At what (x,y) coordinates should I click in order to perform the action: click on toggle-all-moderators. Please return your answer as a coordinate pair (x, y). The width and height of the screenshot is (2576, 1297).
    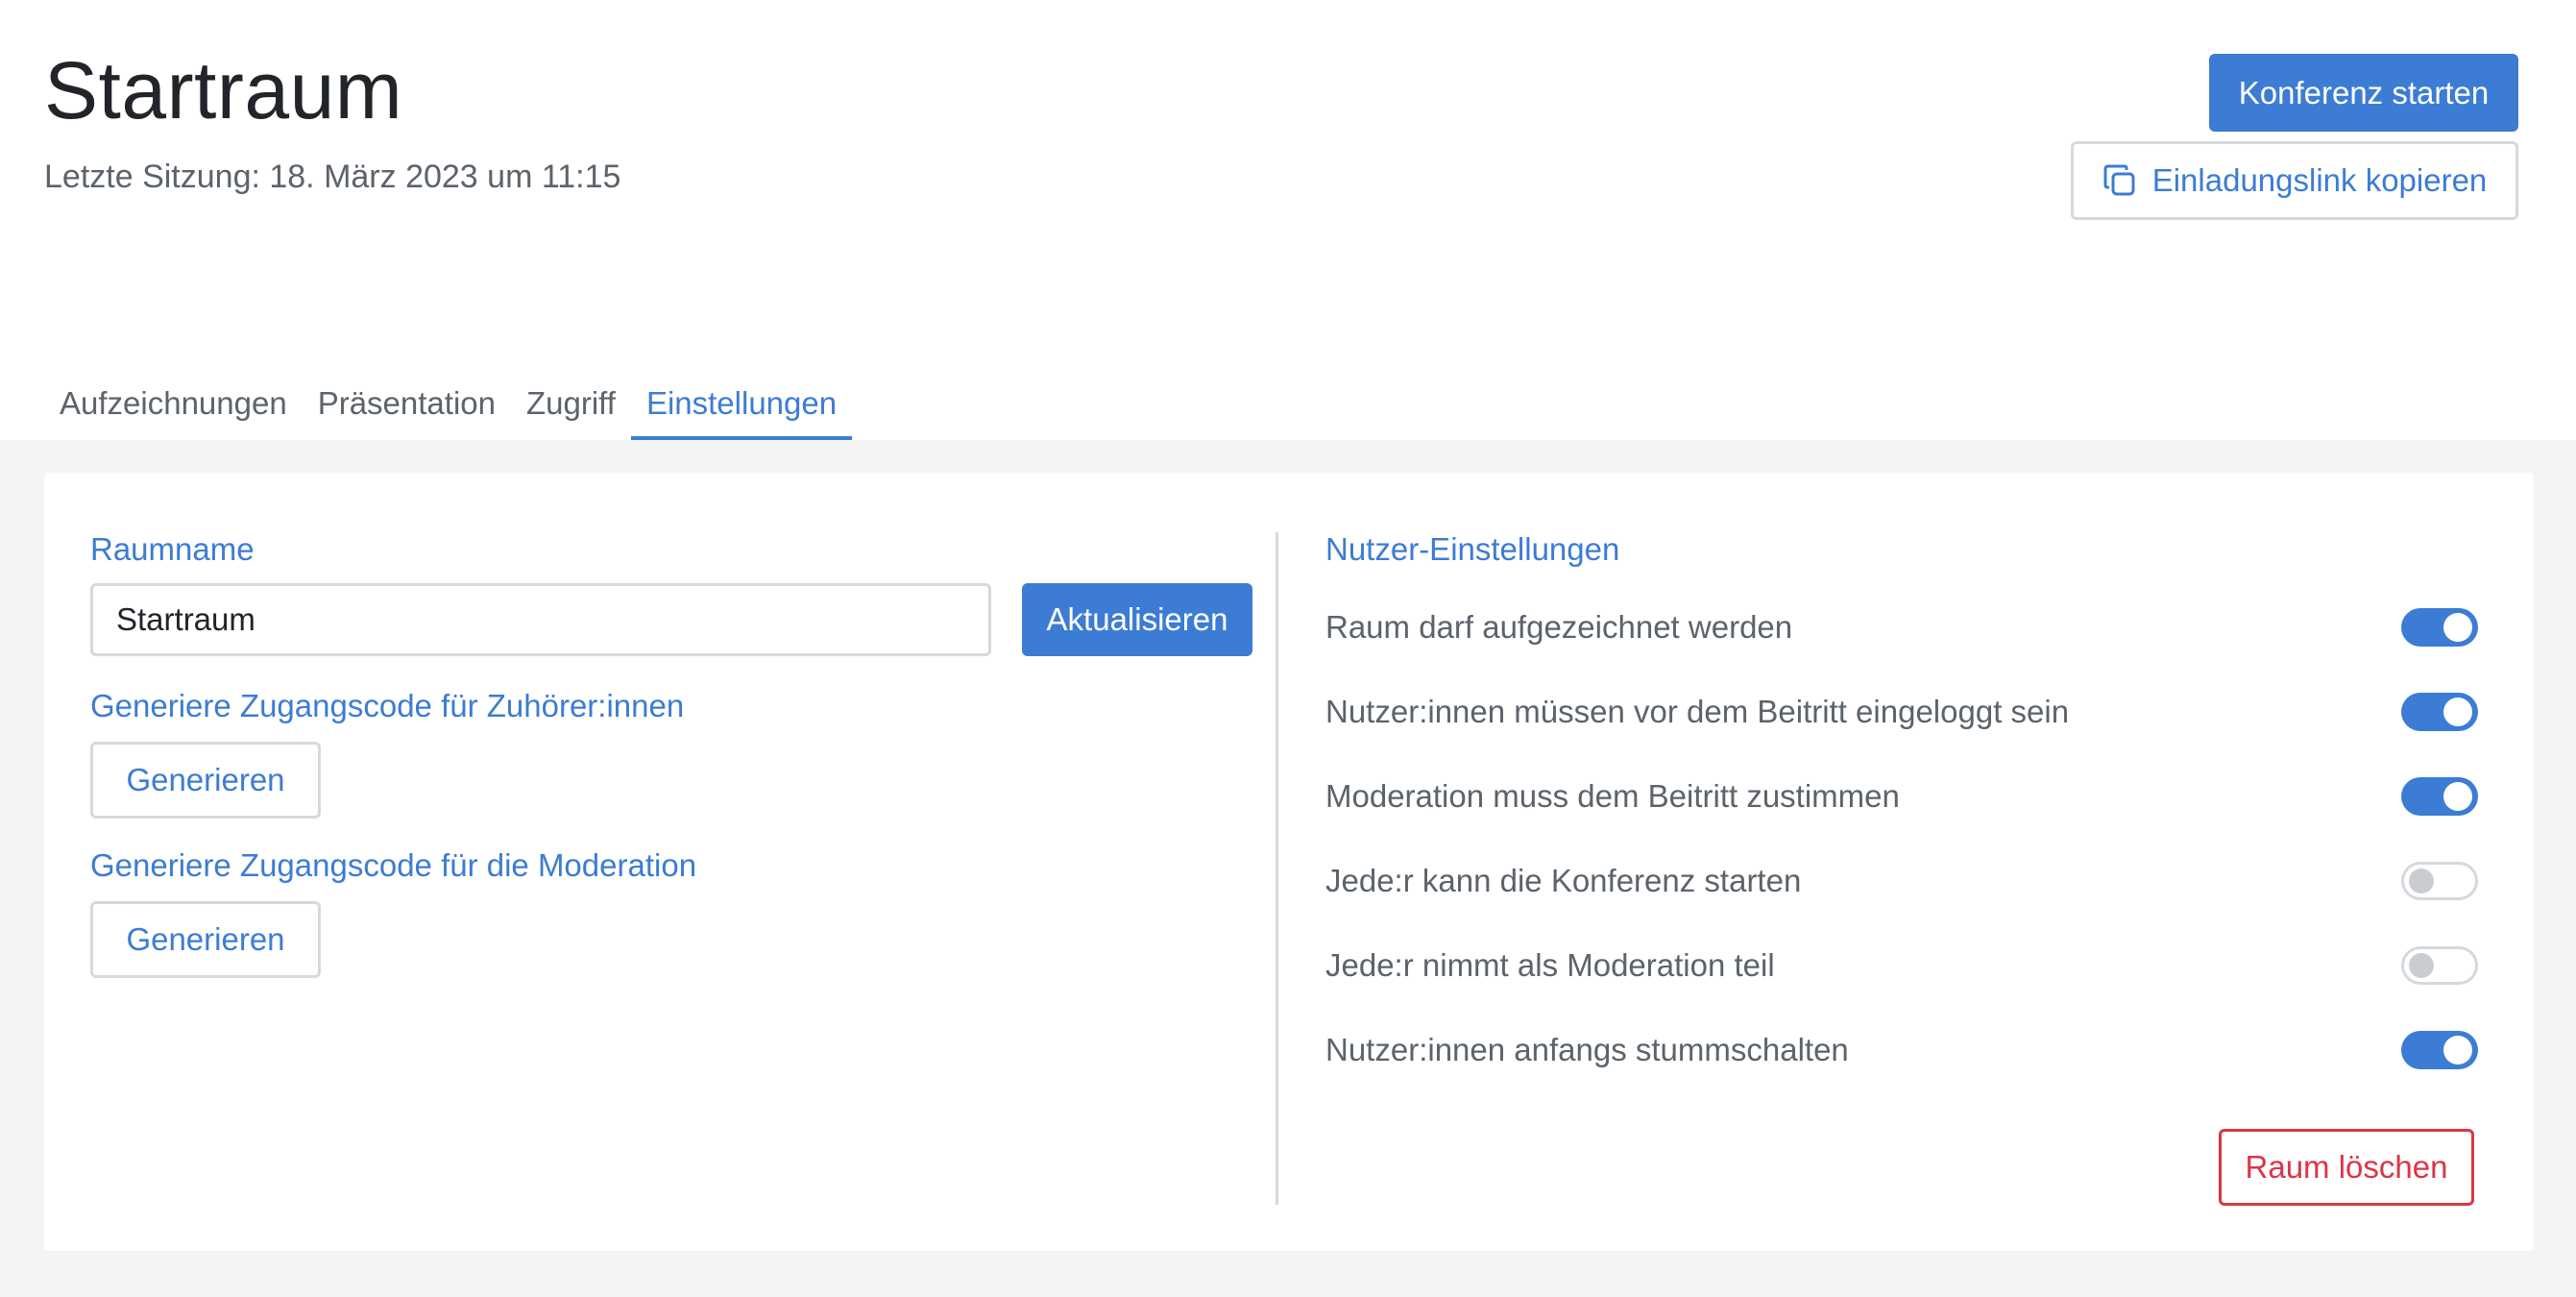
    Looking at the image, I should click on (2439, 966).